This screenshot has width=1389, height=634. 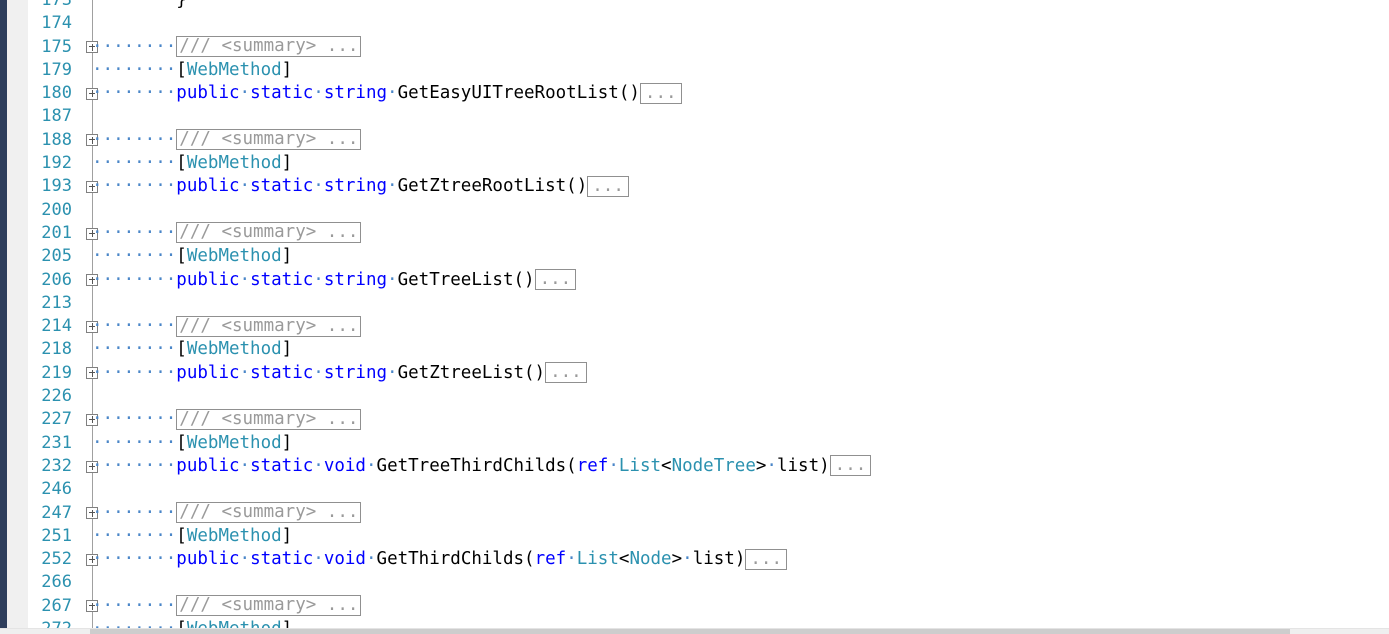 What do you see at coordinates (282, 465) in the screenshot?
I see `keyword-token: static` at bounding box center [282, 465].